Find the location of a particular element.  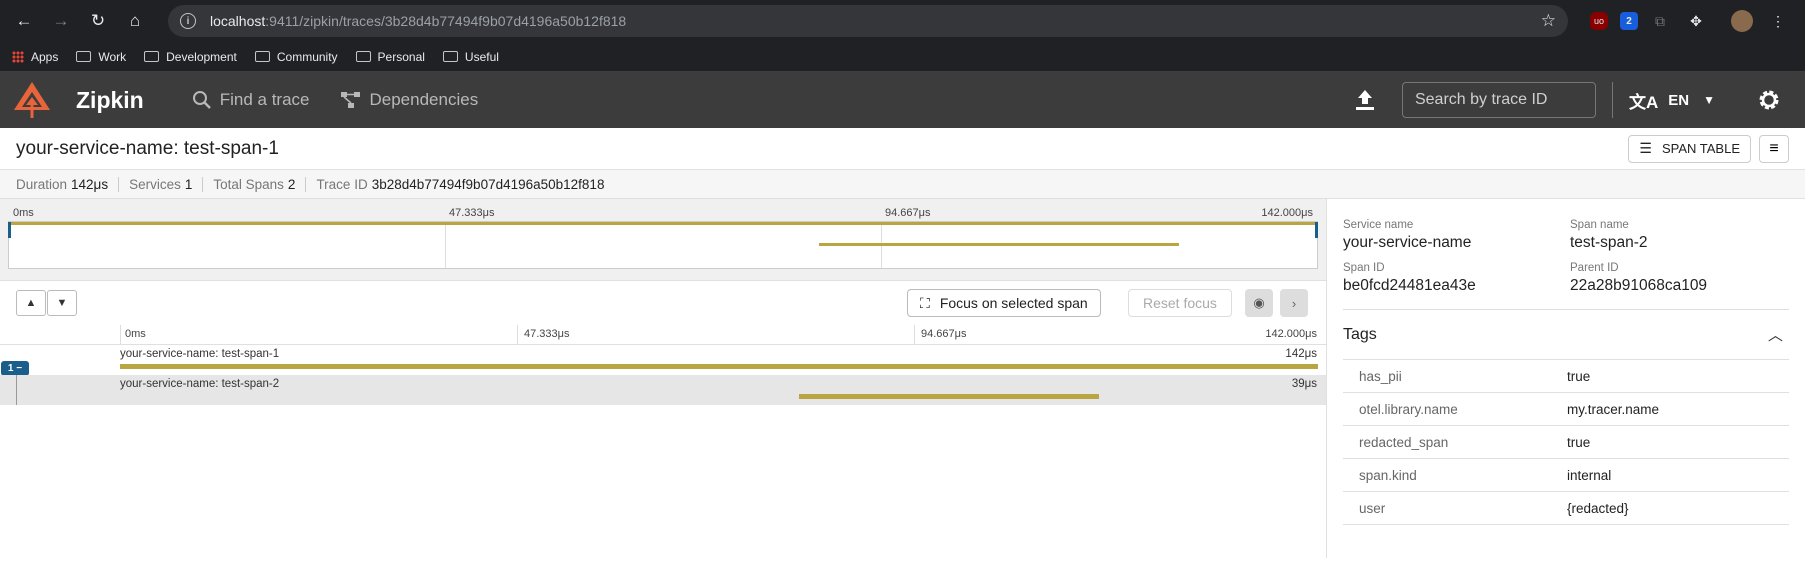

detail-span-id: Span ID be0fcd24481ea43e is located at coordinates (1456, 278).